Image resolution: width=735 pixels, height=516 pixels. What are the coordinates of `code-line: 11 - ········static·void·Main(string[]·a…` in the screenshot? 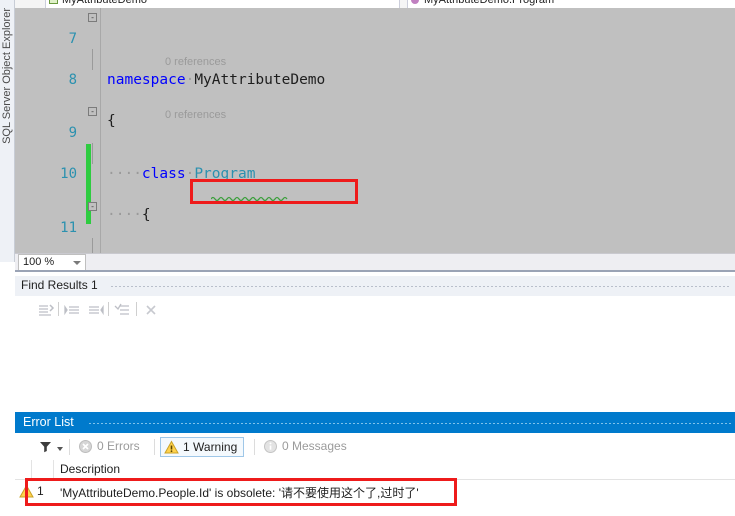 It's located at (375, 216).